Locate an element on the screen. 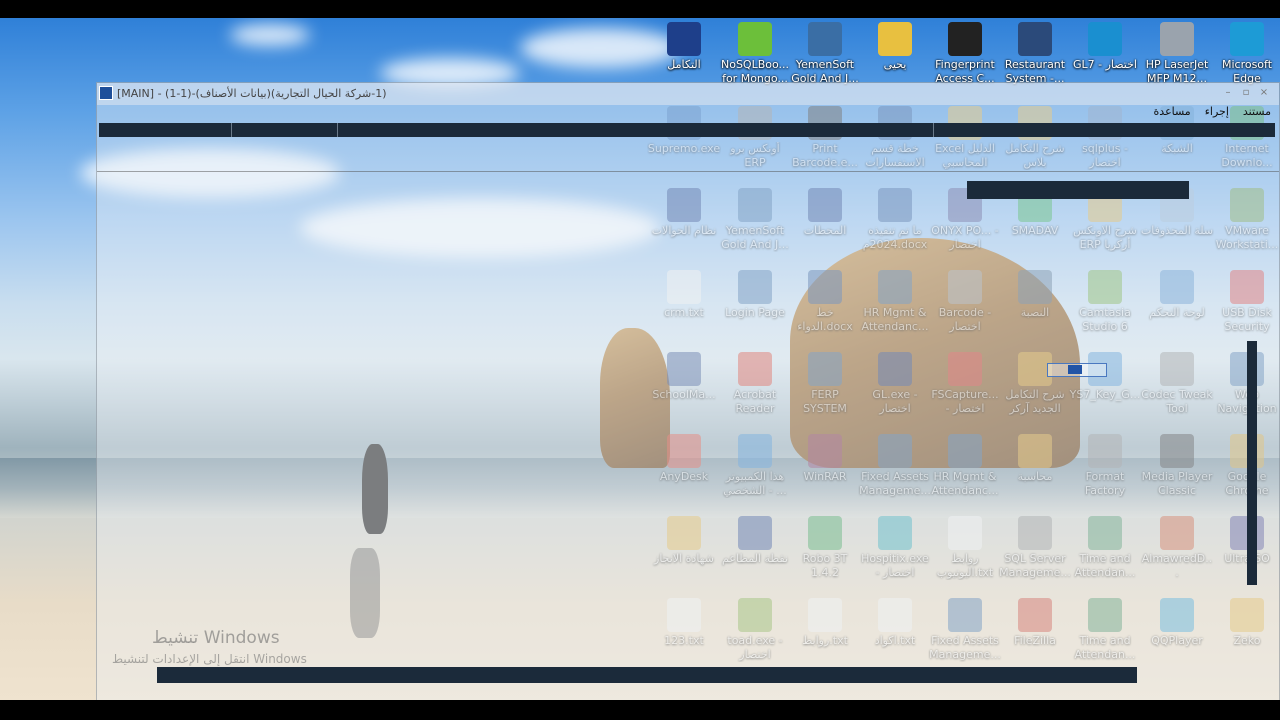 The image size is (1280, 720). maximize-button: ▫ is located at coordinates (1246, 93).